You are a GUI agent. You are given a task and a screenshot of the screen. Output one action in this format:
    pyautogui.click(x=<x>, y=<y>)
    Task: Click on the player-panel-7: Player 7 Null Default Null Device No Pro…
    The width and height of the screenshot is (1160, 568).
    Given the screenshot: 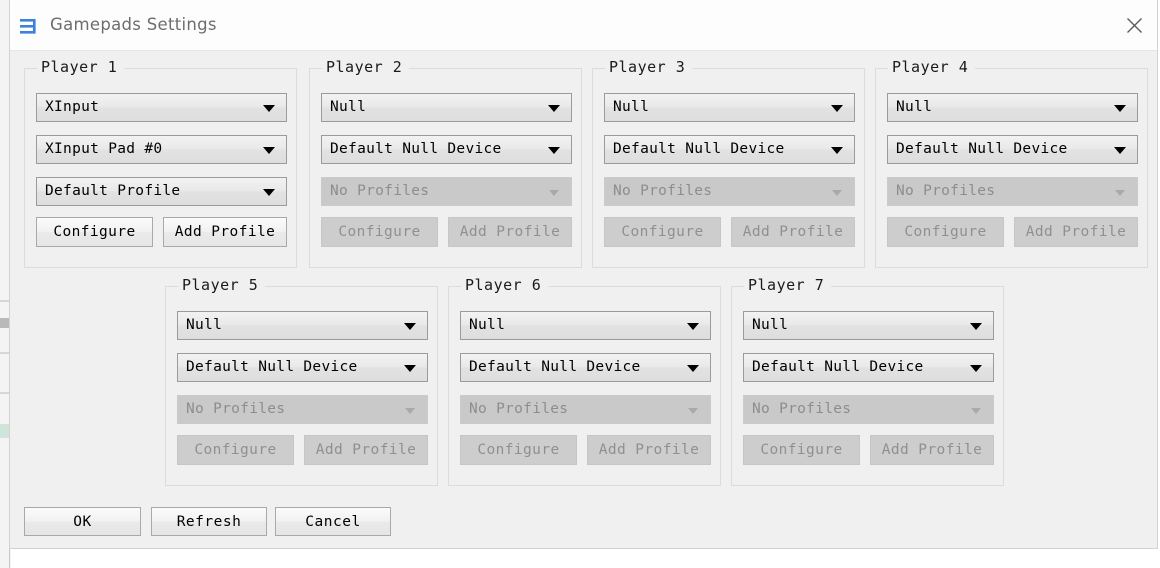 What is the action you would take?
    pyautogui.click(x=867, y=381)
    